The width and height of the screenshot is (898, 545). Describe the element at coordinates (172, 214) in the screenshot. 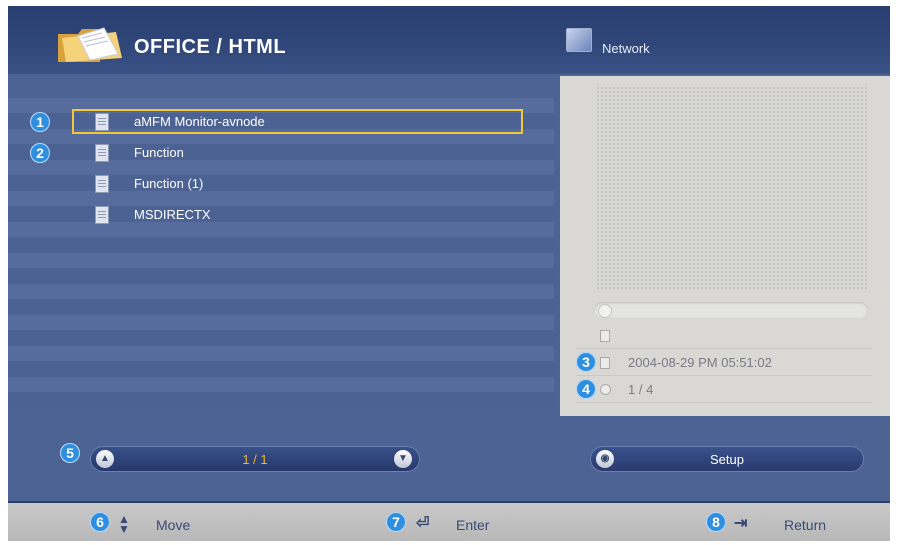

I see `file-name: MSDIRECTX` at that location.